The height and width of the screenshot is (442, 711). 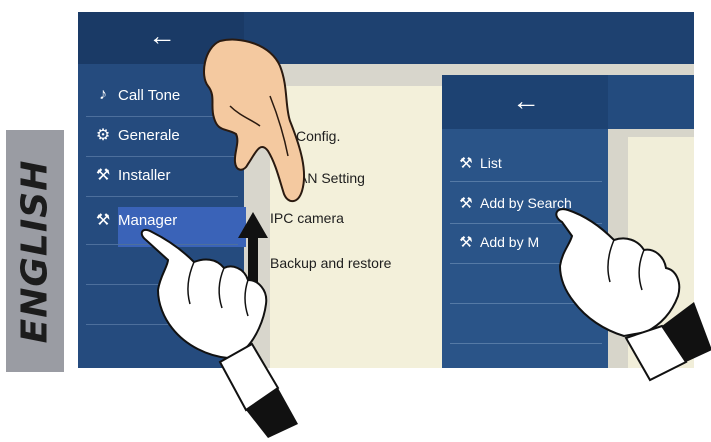 I want to click on sidebar-item-label: Call Tone, so click(x=149, y=95).